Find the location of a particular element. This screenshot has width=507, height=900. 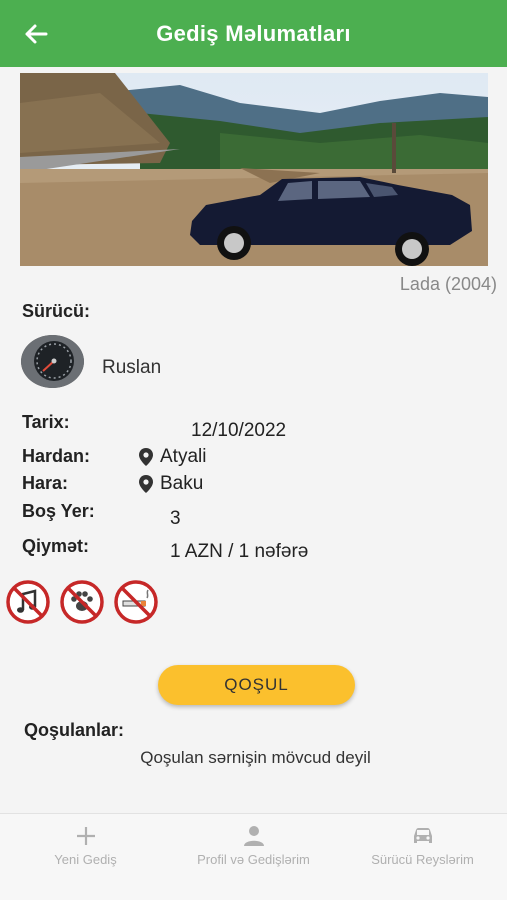

no-pets-icon is located at coordinates (82, 602).